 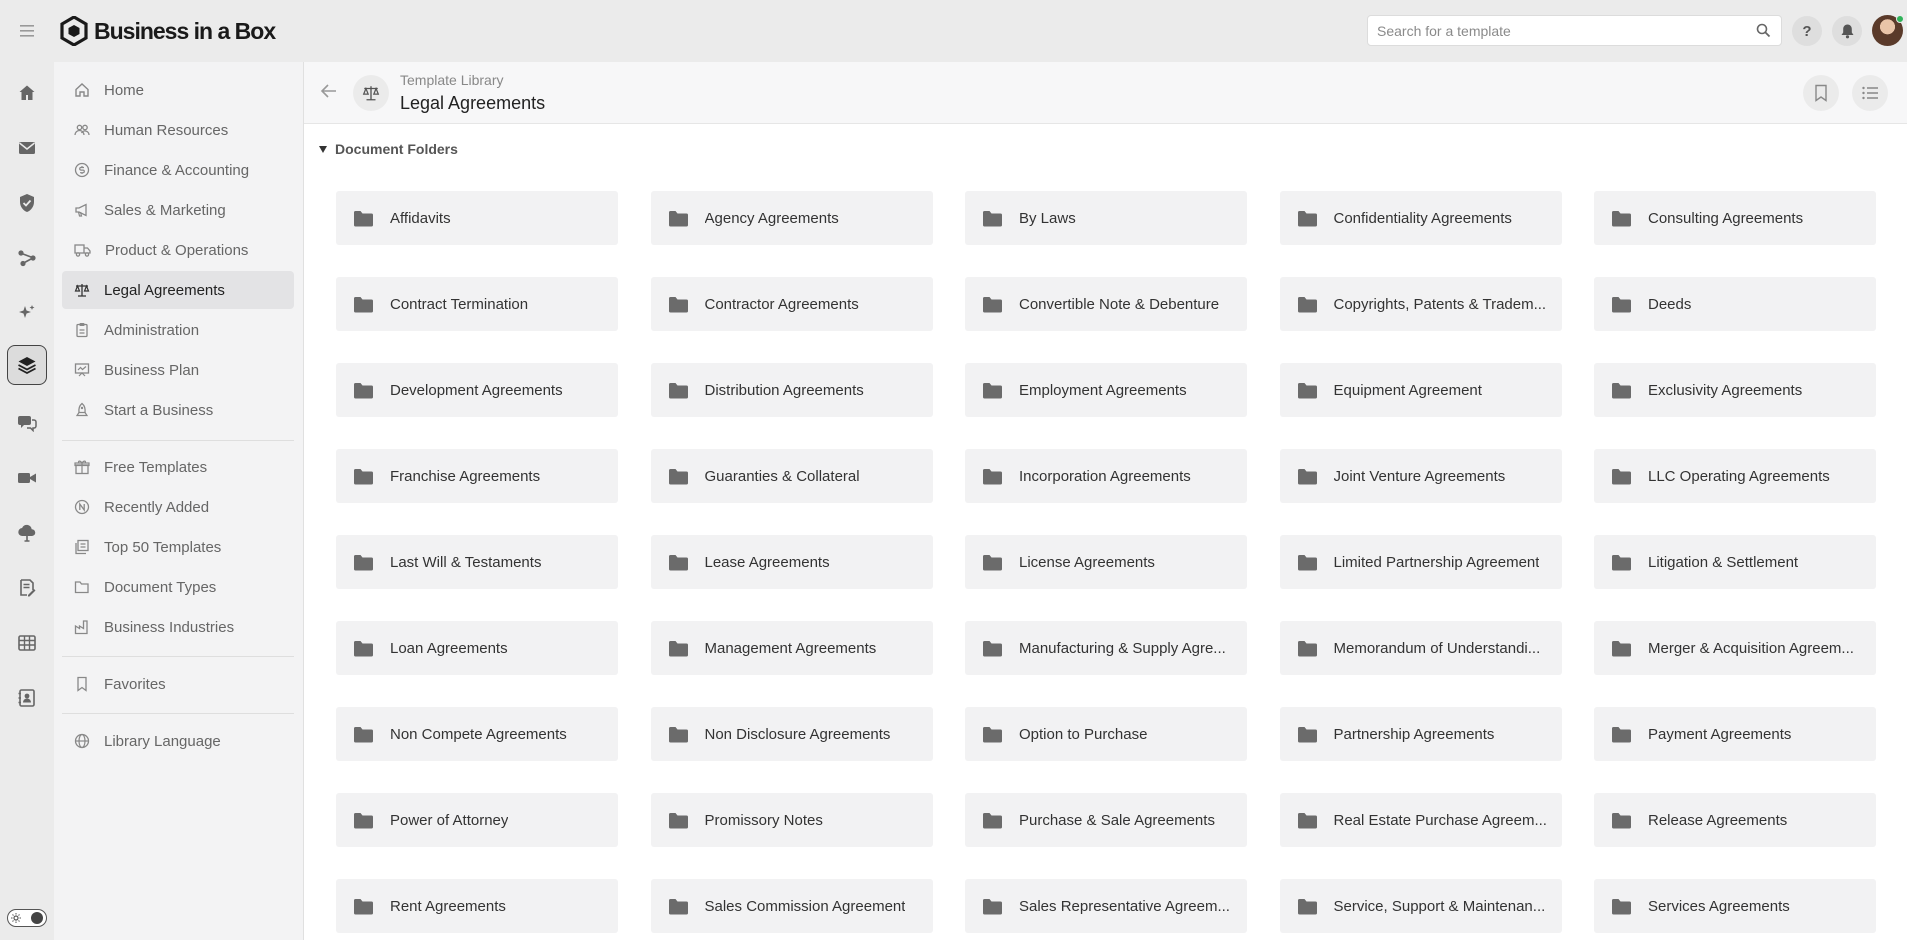 What do you see at coordinates (1821, 93) in the screenshot?
I see `bookmark-button` at bounding box center [1821, 93].